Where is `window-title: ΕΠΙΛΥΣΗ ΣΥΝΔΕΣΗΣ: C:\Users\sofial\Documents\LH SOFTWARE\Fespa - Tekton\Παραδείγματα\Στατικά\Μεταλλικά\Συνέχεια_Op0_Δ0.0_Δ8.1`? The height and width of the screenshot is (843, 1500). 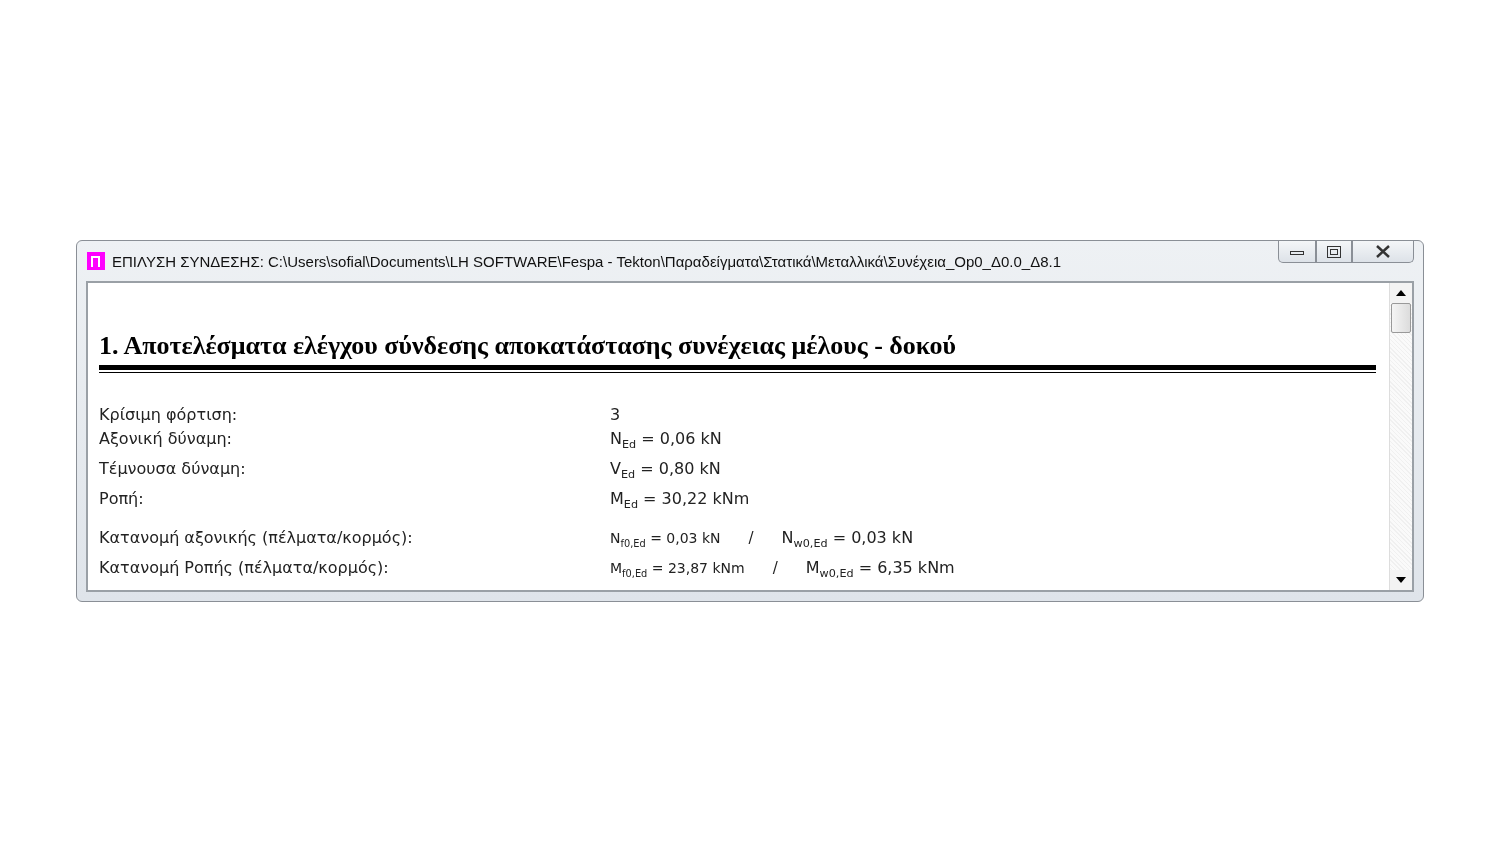 window-title: ΕΠΙΛΥΣΗ ΣΥΝΔΕΣΗΣ: C:\Users\sofial\Documents\LH SOFTWARE\Fespa - Tekton\Παραδείγματα\Στατικά\Μεταλλικά\Συνέχεια_Op0_Δ0.0_Δ8.1 is located at coordinates (587, 261).